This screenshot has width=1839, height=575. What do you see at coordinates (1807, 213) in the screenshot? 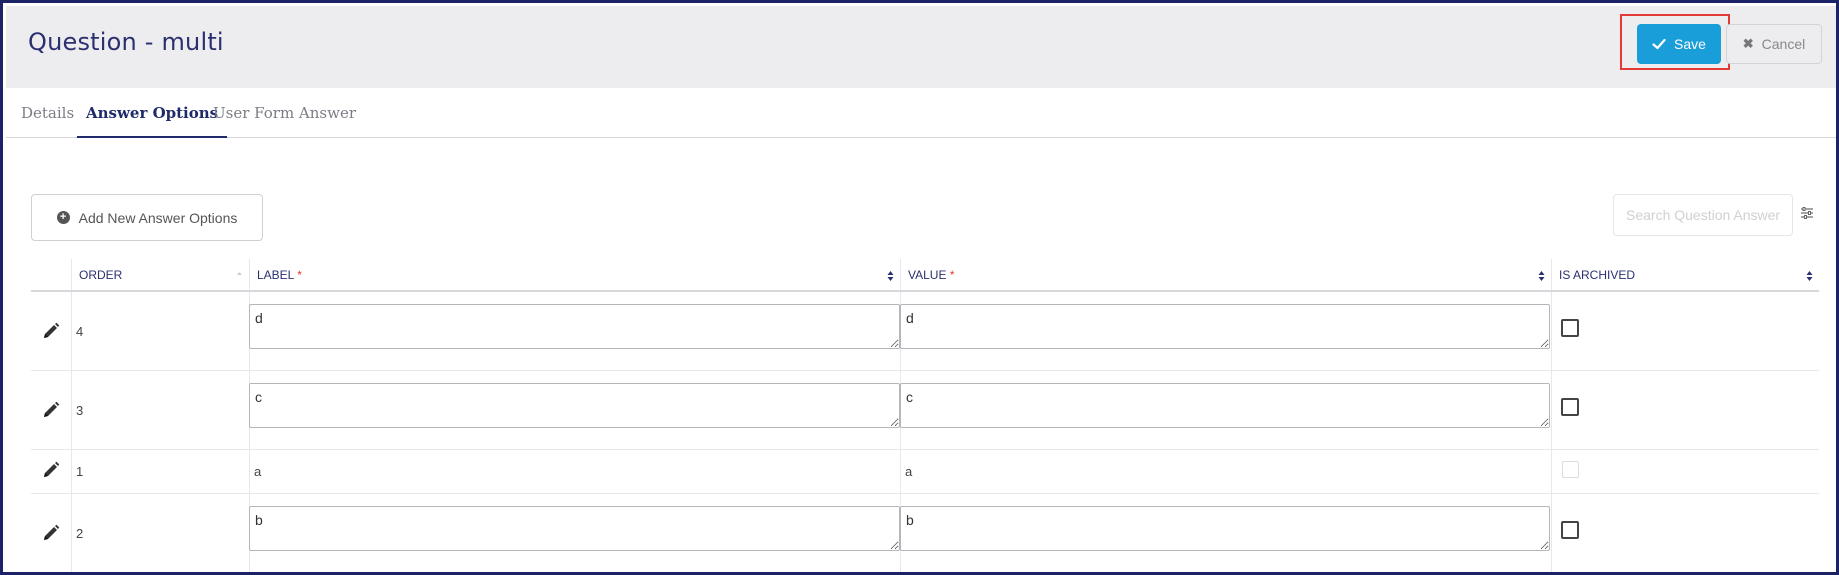
I see `filter-settings-icon` at bounding box center [1807, 213].